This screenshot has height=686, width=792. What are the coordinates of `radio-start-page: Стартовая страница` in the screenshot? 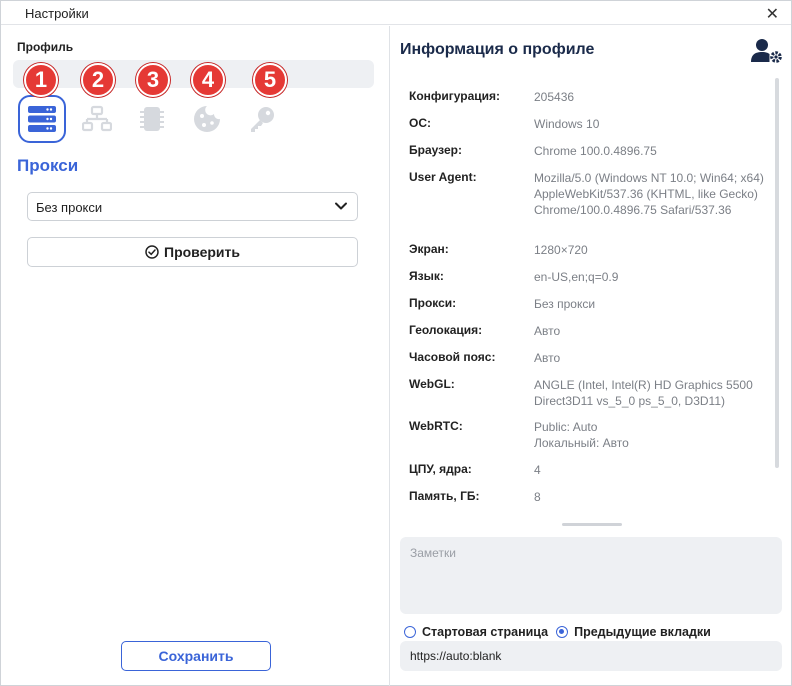 It's located at (476, 632).